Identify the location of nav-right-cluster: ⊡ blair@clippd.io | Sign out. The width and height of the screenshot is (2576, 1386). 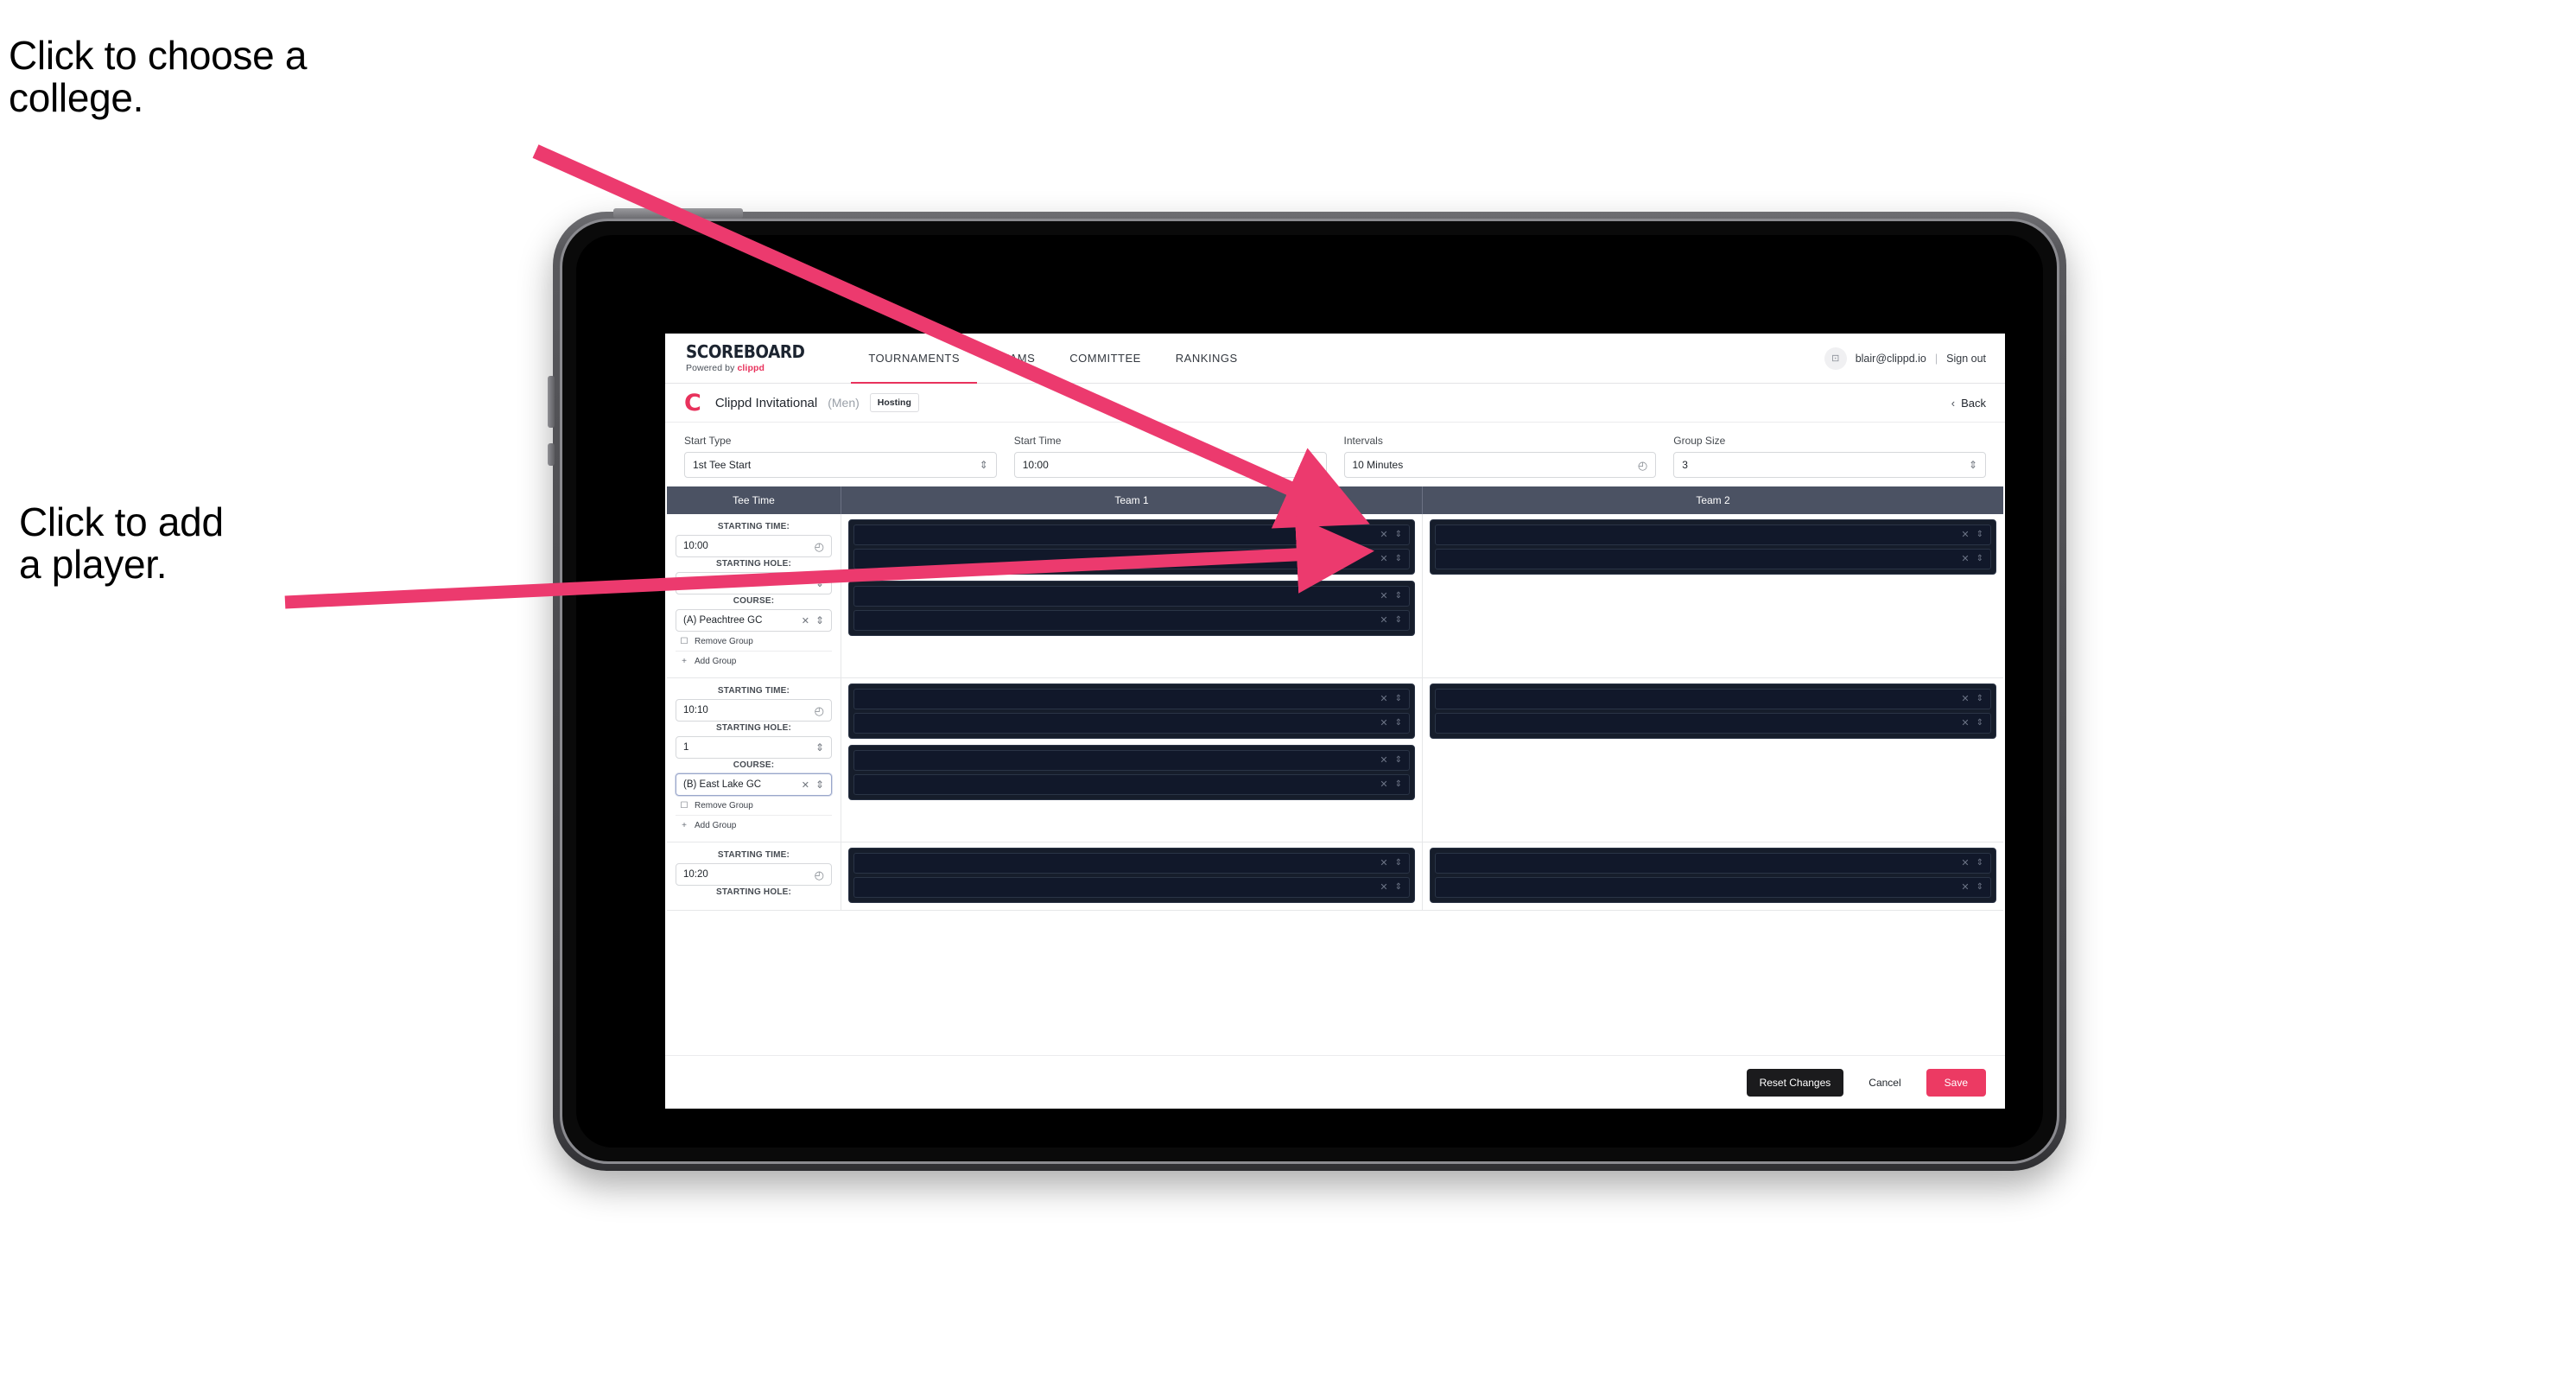
(1914, 358).